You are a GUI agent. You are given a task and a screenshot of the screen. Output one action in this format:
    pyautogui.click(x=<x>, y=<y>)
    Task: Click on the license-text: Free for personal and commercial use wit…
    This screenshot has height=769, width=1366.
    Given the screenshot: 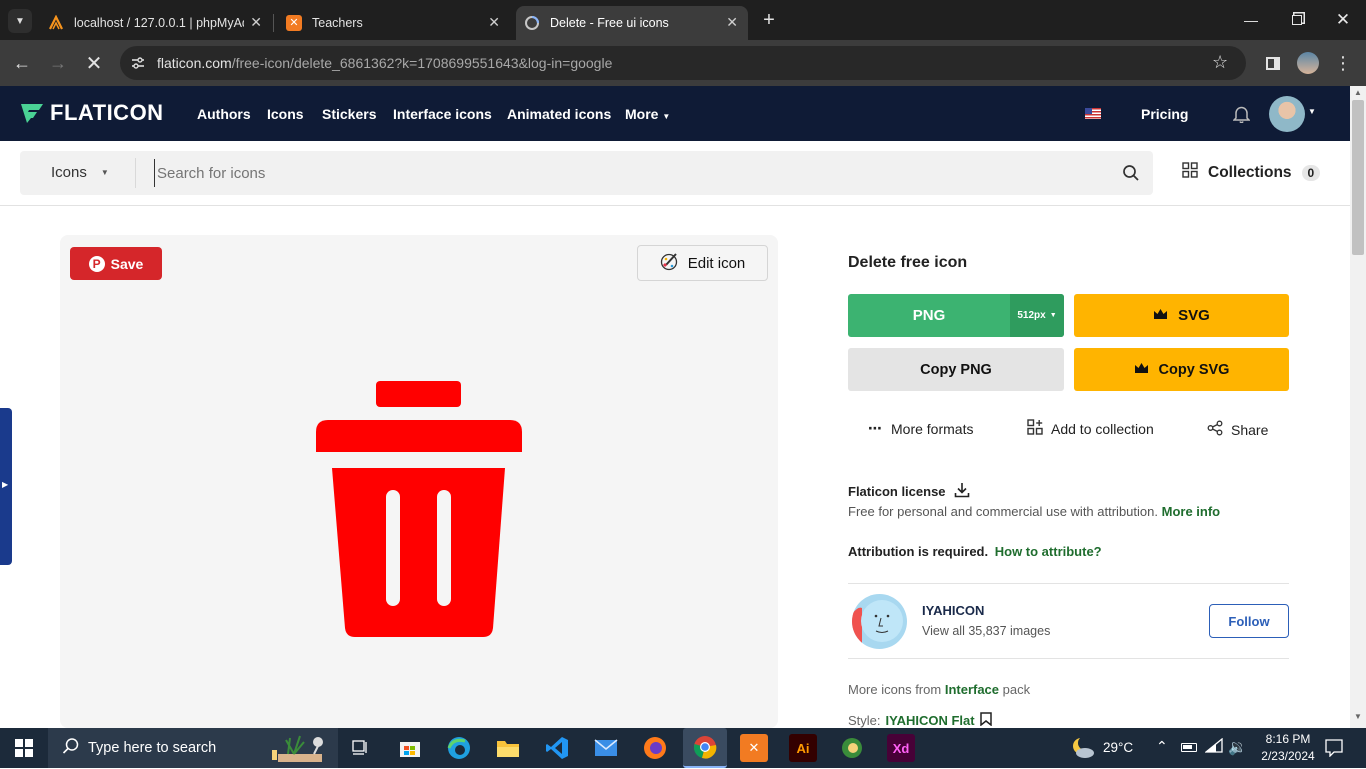 What is the action you would take?
    pyautogui.click(x=1003, y=511)
    